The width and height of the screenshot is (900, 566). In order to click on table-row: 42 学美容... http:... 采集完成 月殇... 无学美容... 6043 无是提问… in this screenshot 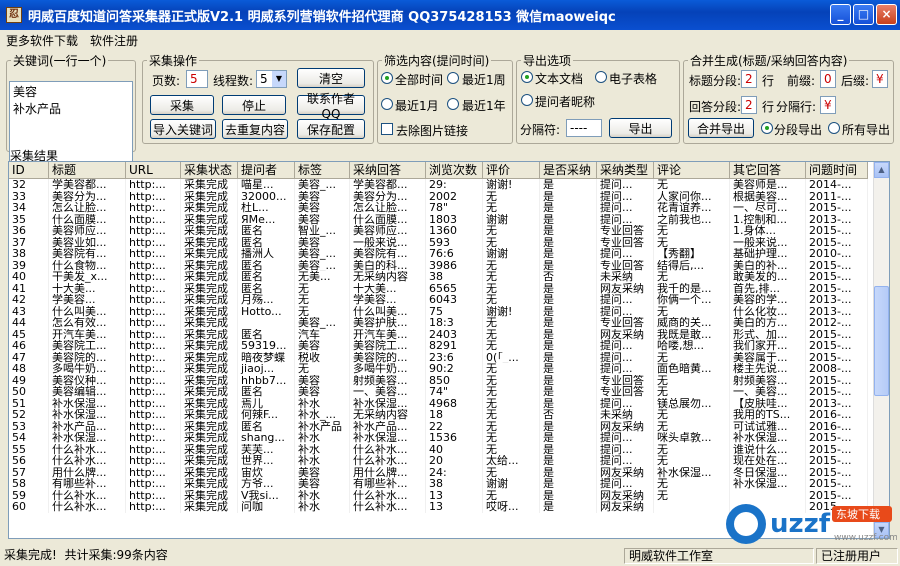, I will do `click(438, 300)`.